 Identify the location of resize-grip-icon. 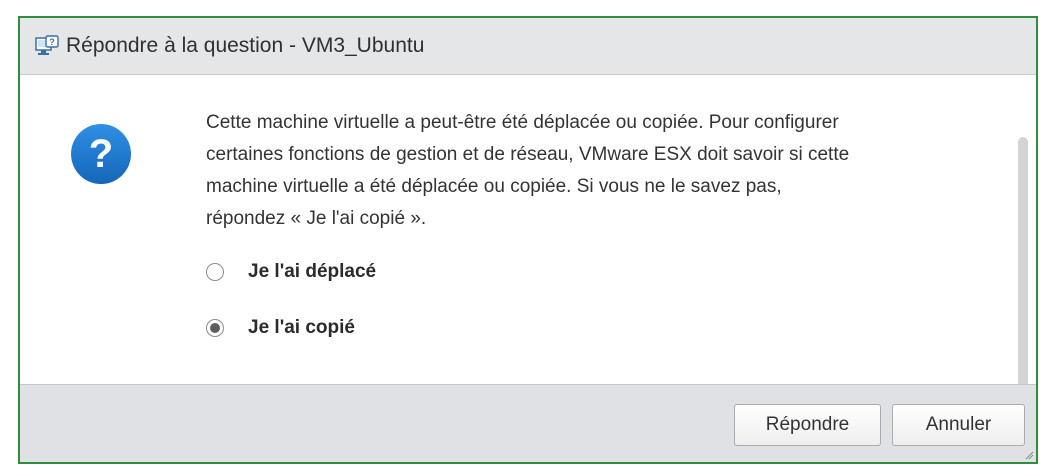
(1029, 455).